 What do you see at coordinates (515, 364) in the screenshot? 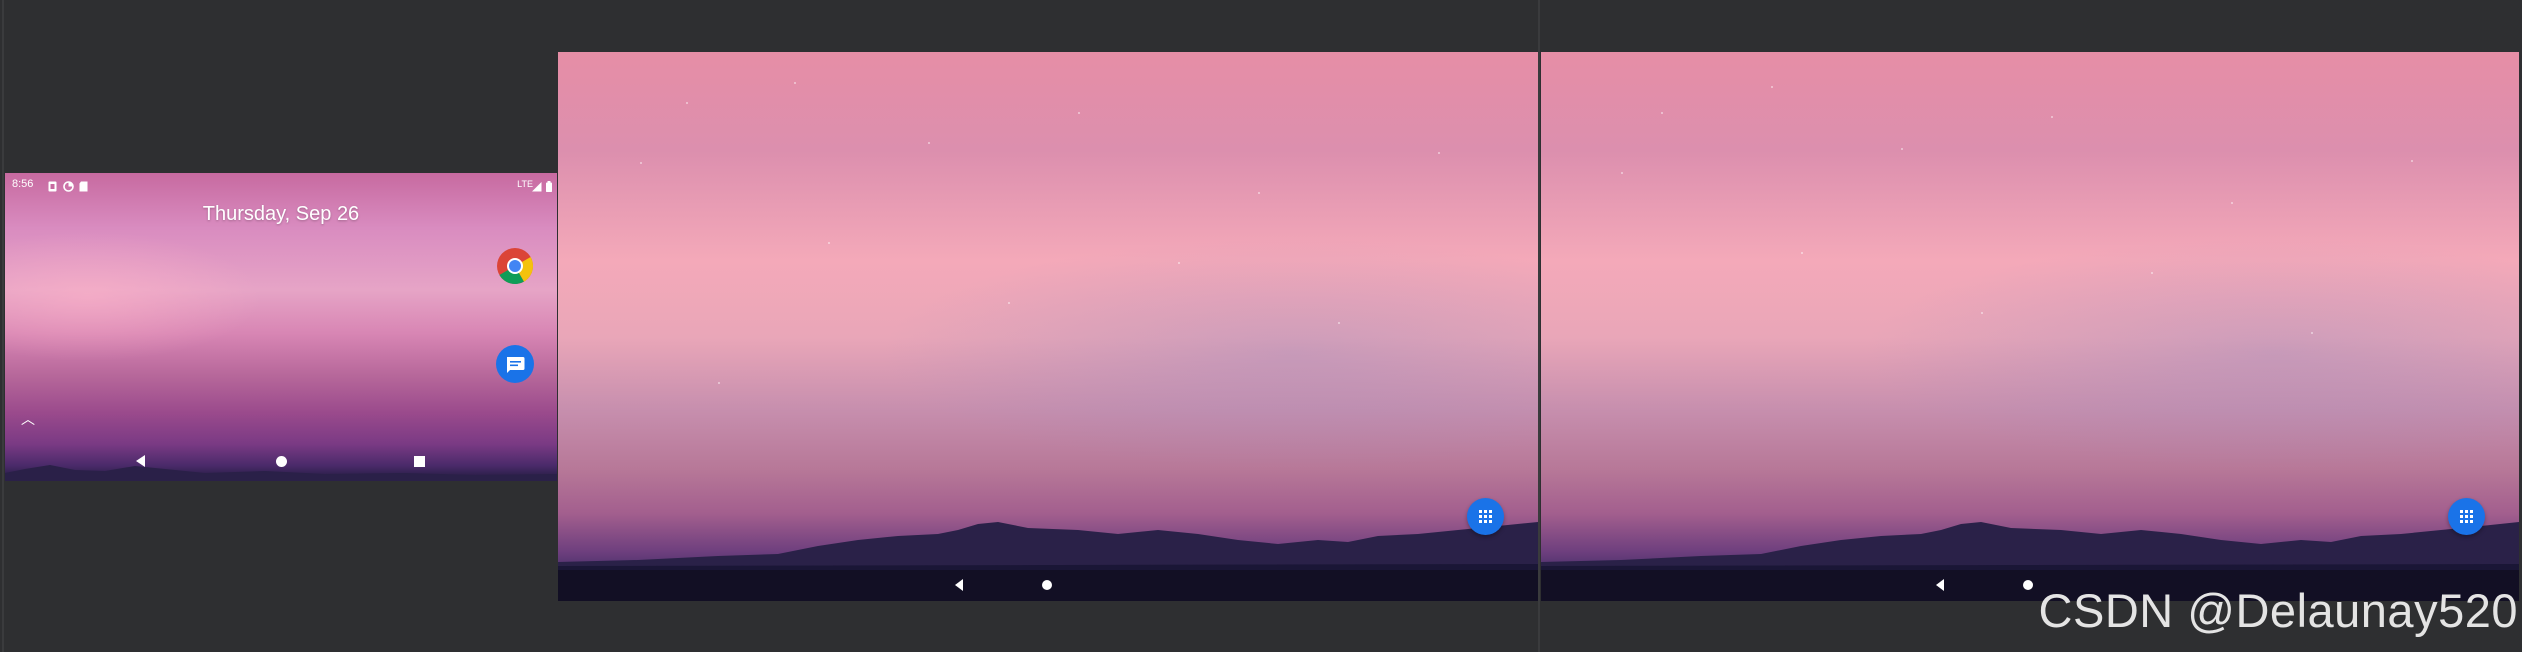
I see `messages-icon` at bounding box center [515, 364].